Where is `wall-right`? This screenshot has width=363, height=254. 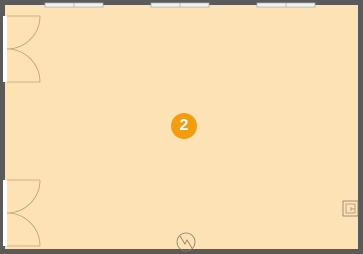
wall-right is located at coordinates (360, 127).